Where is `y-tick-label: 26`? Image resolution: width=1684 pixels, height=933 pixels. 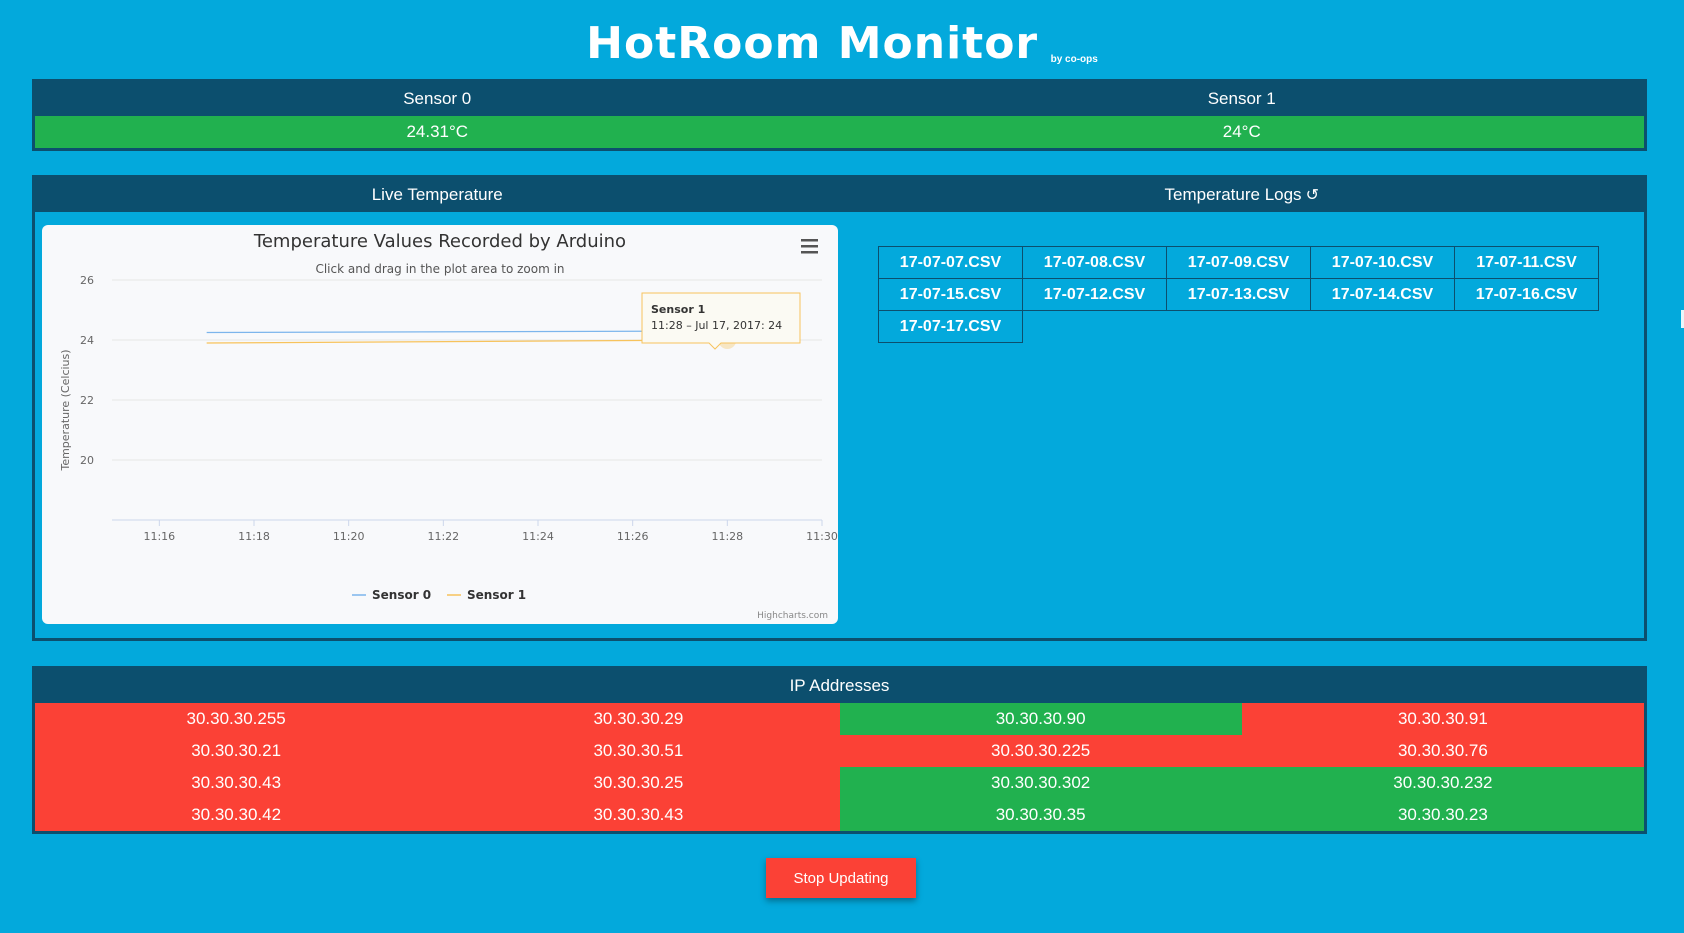 y-tick-label: 26 is located at coordinates (87, 280).